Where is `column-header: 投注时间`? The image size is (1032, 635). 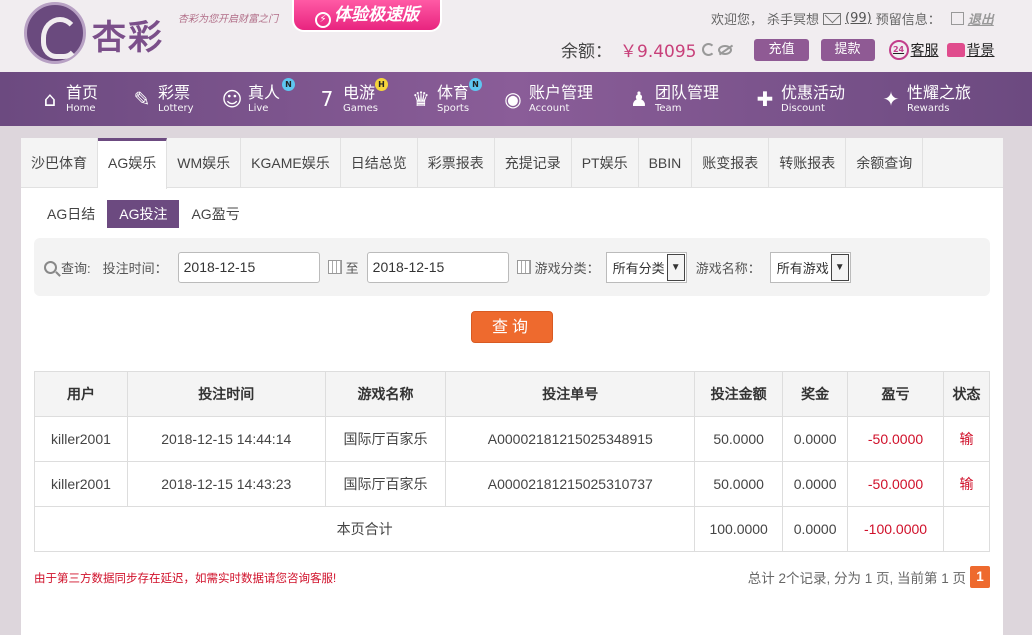 column-header: 投注时间 is located at coordinates (226, 394).